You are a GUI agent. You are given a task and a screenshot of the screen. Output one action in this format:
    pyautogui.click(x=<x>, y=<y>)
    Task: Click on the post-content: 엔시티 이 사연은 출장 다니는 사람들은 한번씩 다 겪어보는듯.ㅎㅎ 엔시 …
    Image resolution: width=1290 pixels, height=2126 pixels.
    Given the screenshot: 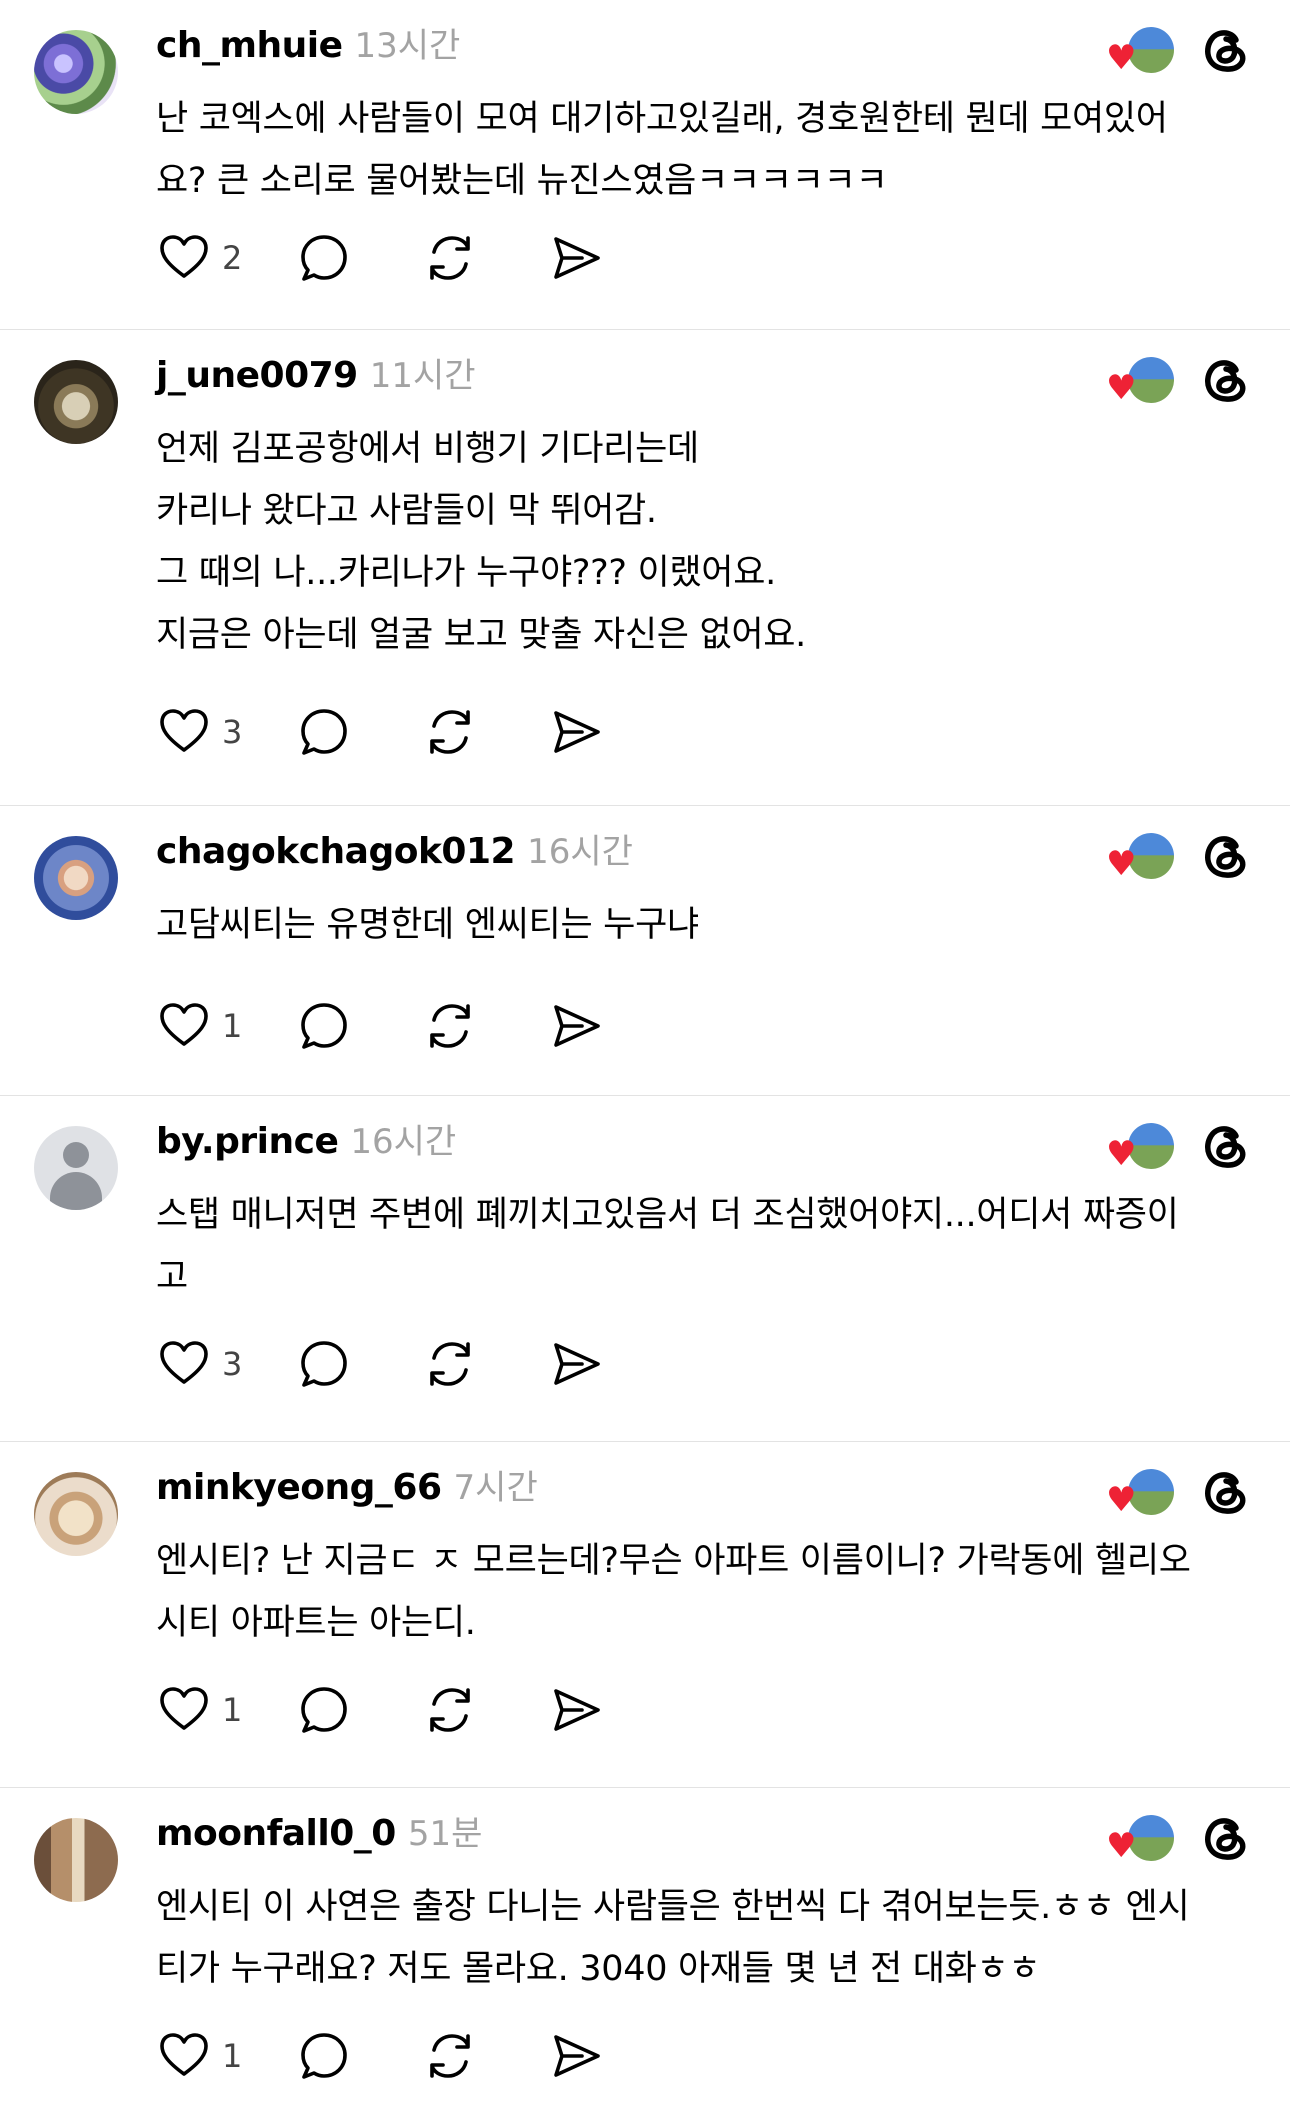 What is the action you would take?
    pyautogui.click(x=696, y=1938)
    